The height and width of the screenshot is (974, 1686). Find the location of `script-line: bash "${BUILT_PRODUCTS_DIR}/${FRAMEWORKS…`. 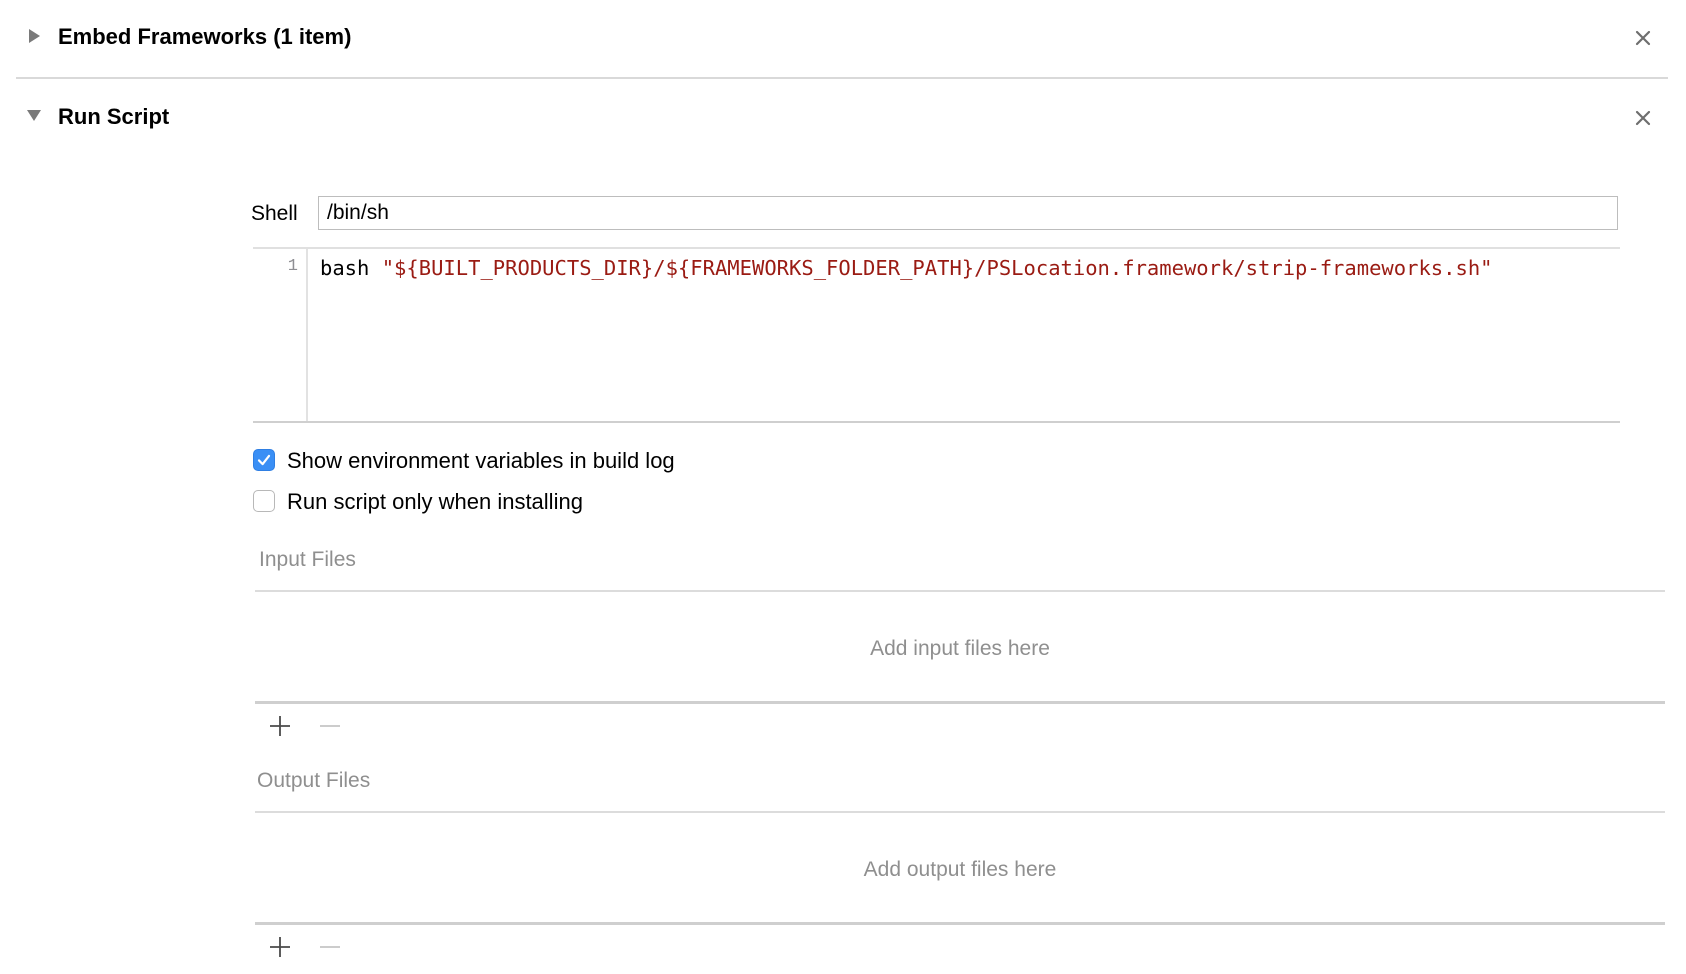

script-line: bash "${BUILT_PRODUCTS_DIR}/${FRAMEWORKS… is located at coordinates (906, 268).